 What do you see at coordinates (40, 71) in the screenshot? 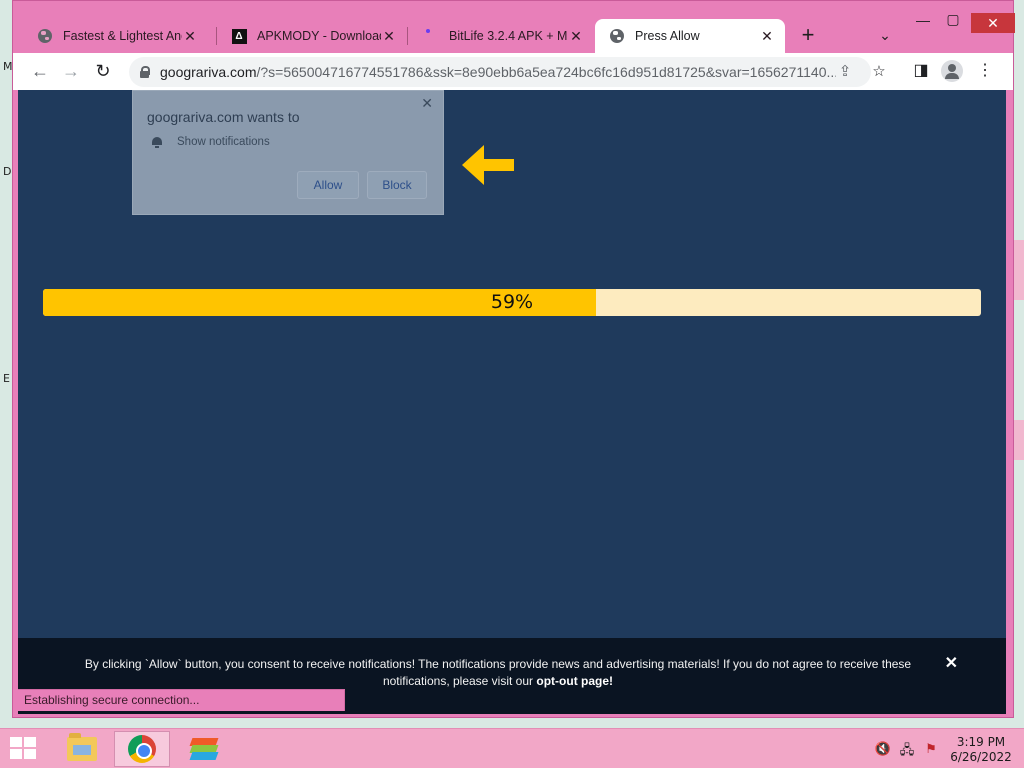
I see `back-button: ←` at bounding box center [40, 71].